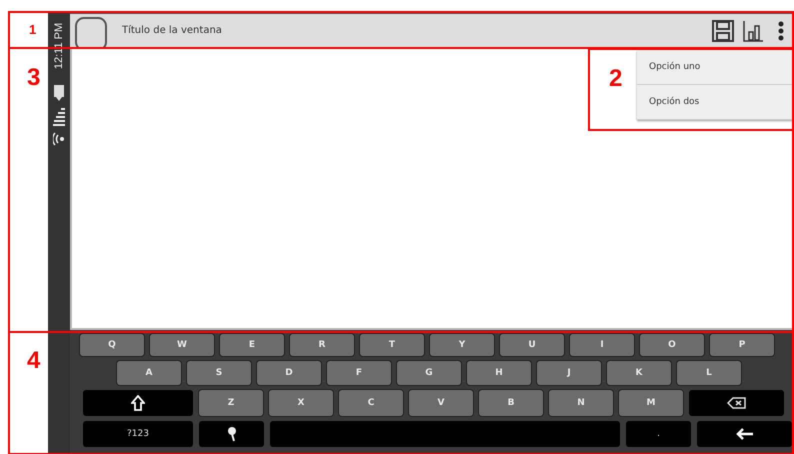 This screenshot has height=454, width=794. Describe the element at coordinates (322, 345) in the screenshot. I see `keyboard-key: R` at that location.